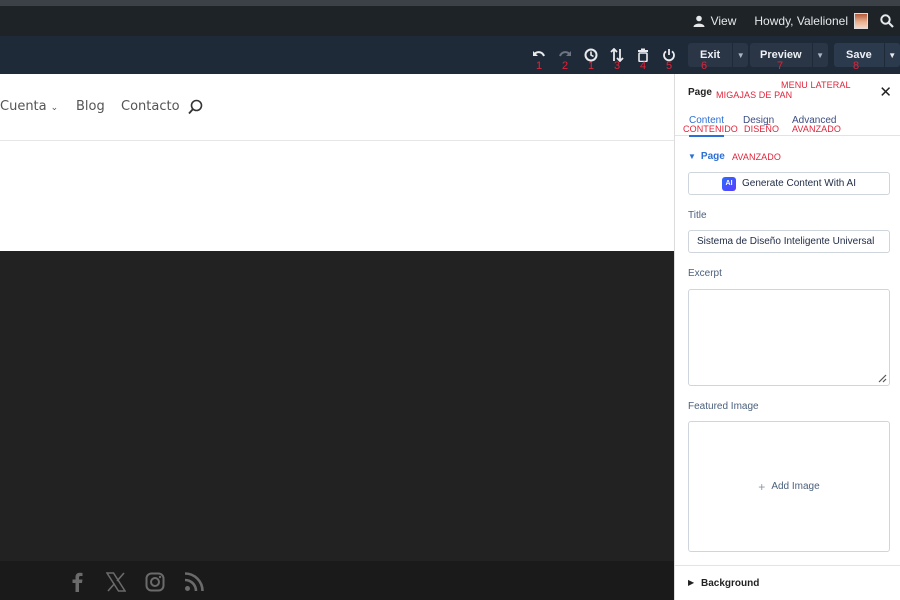 The image size is (900, 600). I want to click on nav-item-cuenta: Cuenta ⌄, so click(29, 106).